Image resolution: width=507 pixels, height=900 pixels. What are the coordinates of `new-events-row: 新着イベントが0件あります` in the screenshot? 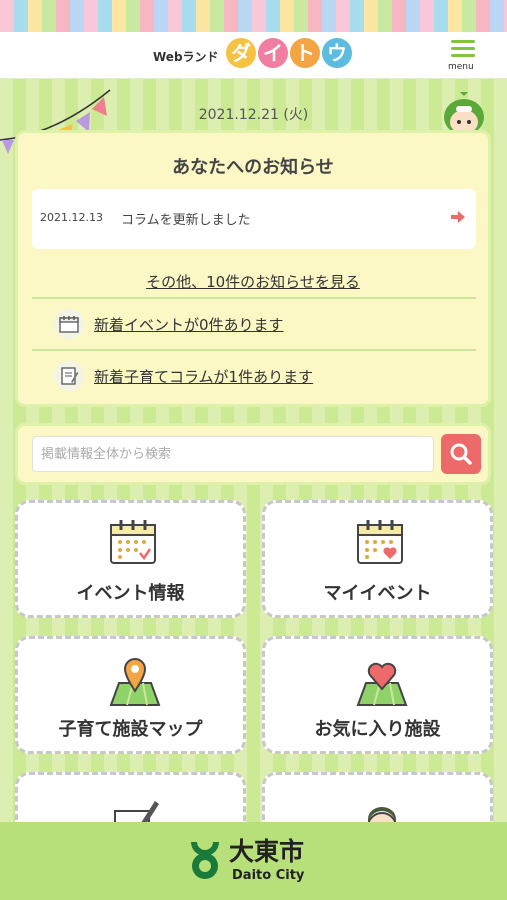 It's located at (169, 324).